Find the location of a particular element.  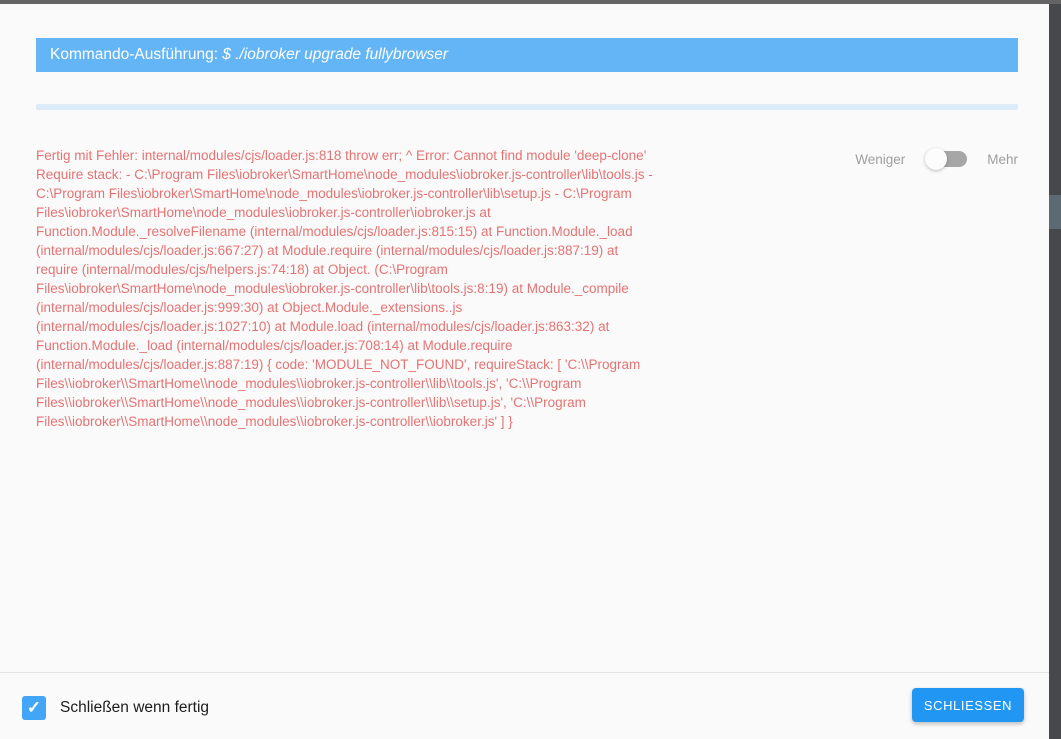

close-button: SCHLIESSEN is located at coordinates (968, 705).